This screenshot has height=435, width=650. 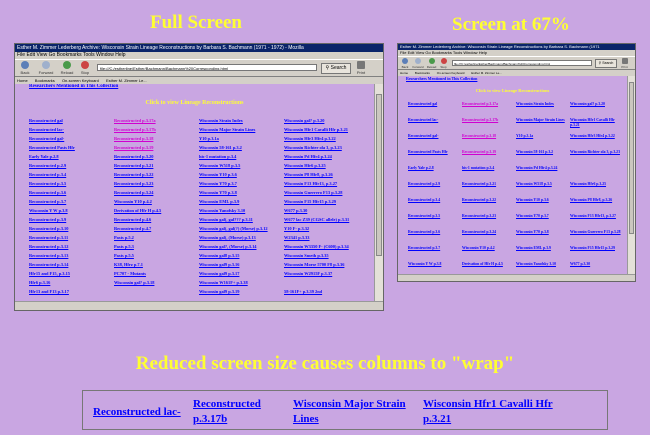 What do you see at coordinates (241, 291) in the screenshot?
I see `lineage-link: Wisconsin gal9 p.3.19` at bounding box center [241, 291].